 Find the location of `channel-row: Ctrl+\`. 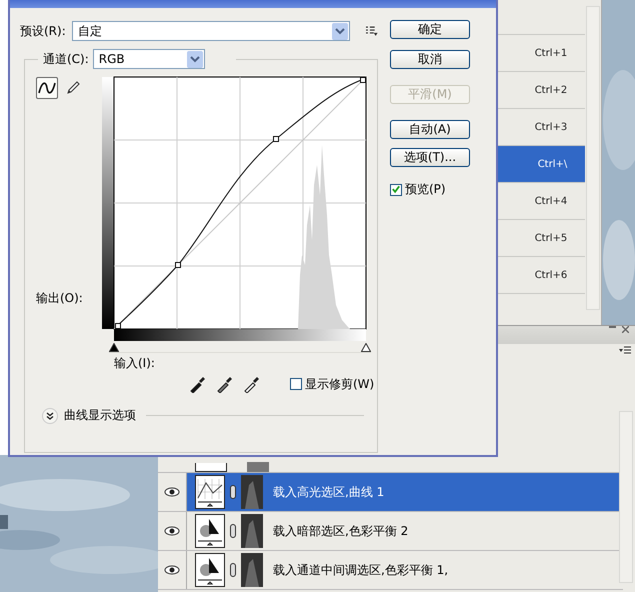

channel-row: Ctrl+\ is located at coordinates (541, 164).